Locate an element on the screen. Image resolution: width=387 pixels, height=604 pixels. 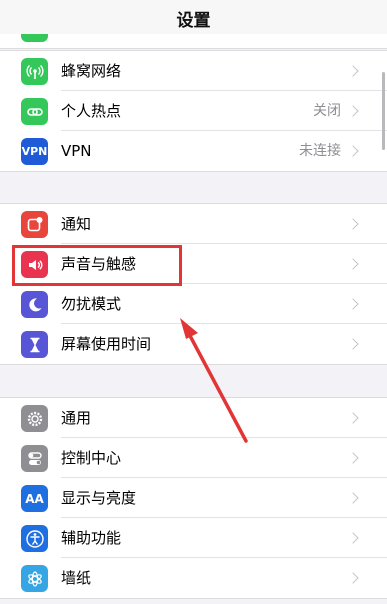
display-icon-text: AA is located at coordinates (34, 498).